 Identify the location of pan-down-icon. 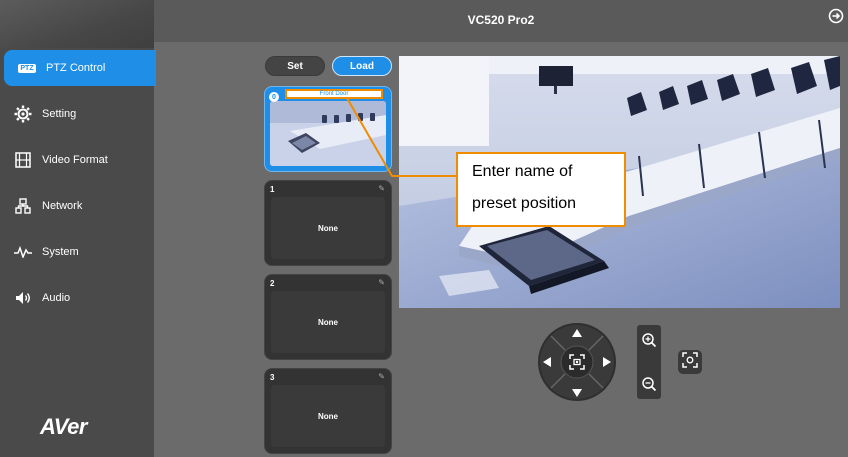
(577, 392).